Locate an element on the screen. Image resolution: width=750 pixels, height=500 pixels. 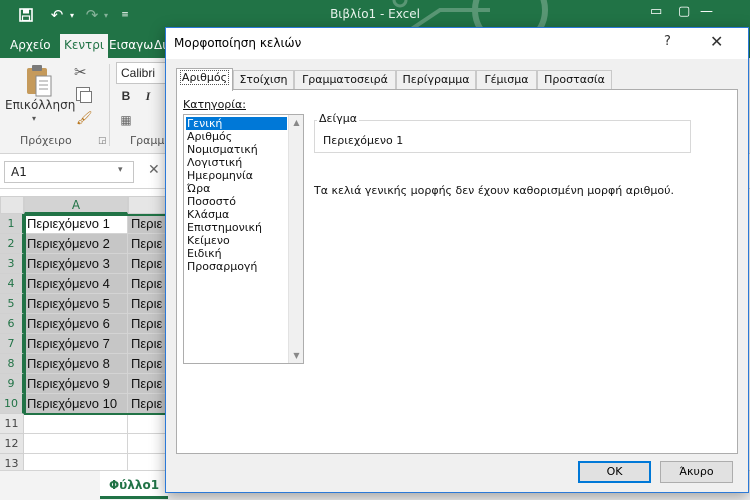
window-title: Βιβλίο1 - Excel is located at coordinates (375, 14).